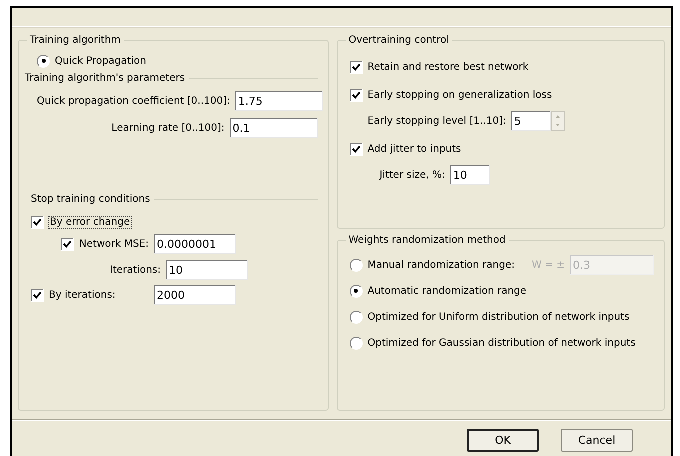 Image resolution: width=680 pixels, height=456 pixels. What do you see at coordinates (502, 343) in the screenshot?
I see `radio-label: Optimized for Gaussian distribution of network inputs` at bounding box center [502, 343].